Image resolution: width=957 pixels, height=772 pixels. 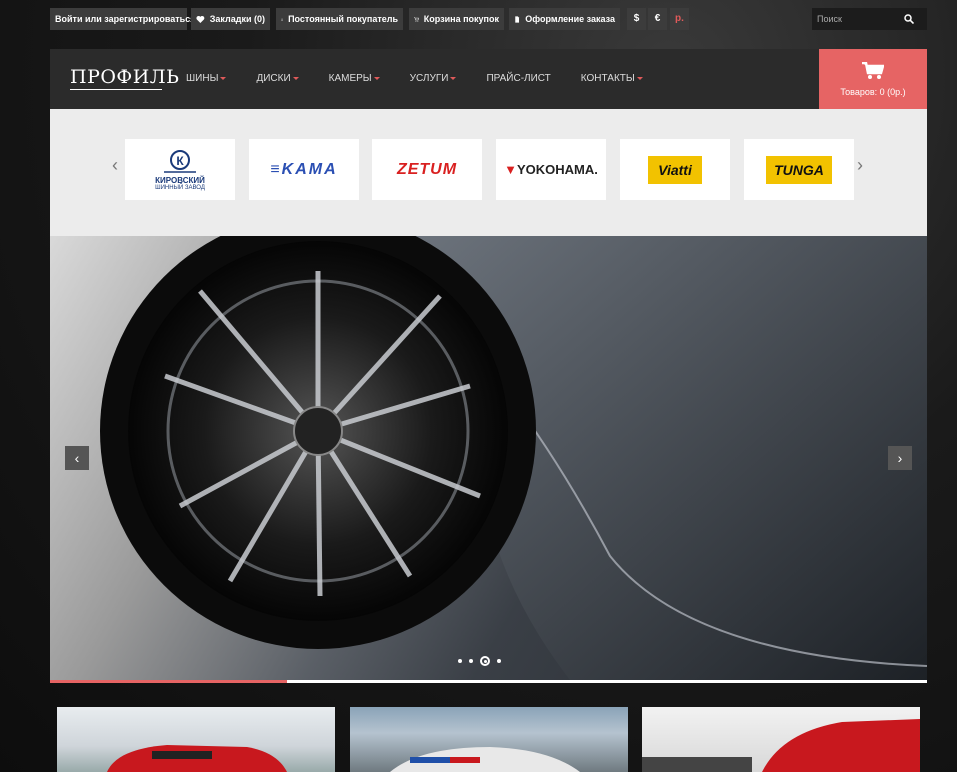 I want to click on kirovsky-logo-icon: К, so click(x=180, y=161).